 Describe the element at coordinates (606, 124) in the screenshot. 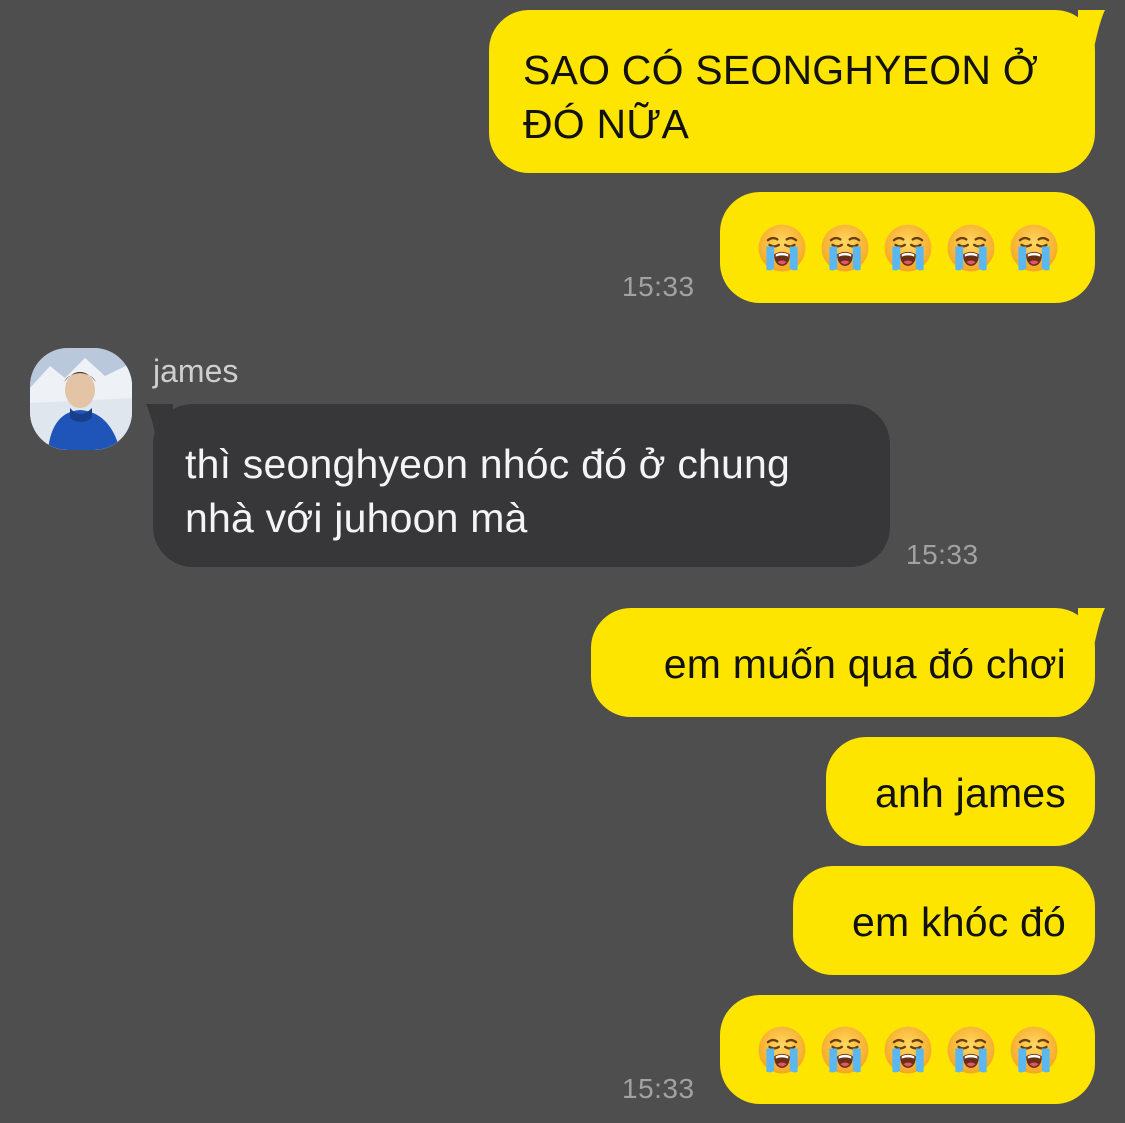

I see `message-text-line: ĐÓ NỮA` at that location.